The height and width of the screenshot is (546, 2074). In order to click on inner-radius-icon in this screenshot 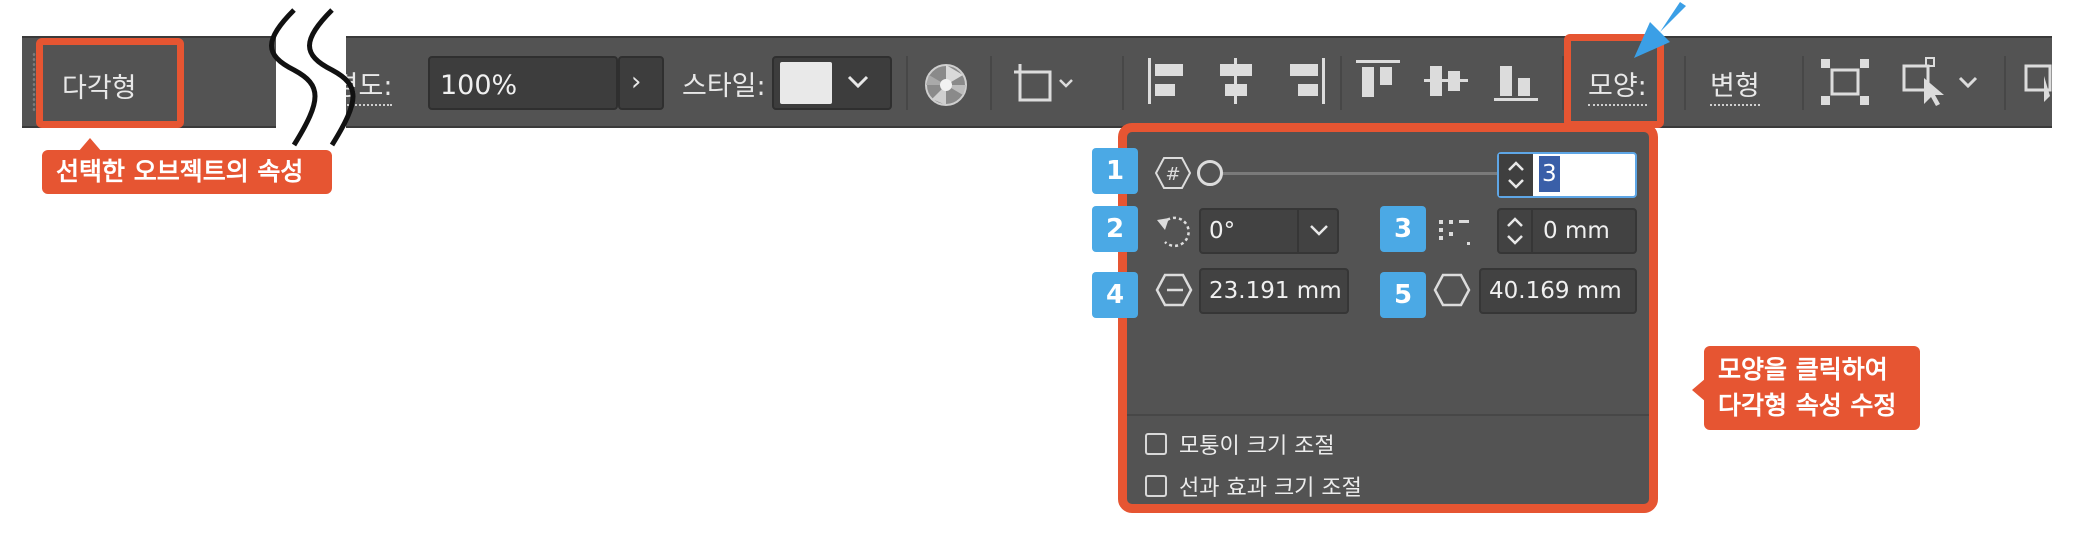, I will do `click(1174, 290)`.